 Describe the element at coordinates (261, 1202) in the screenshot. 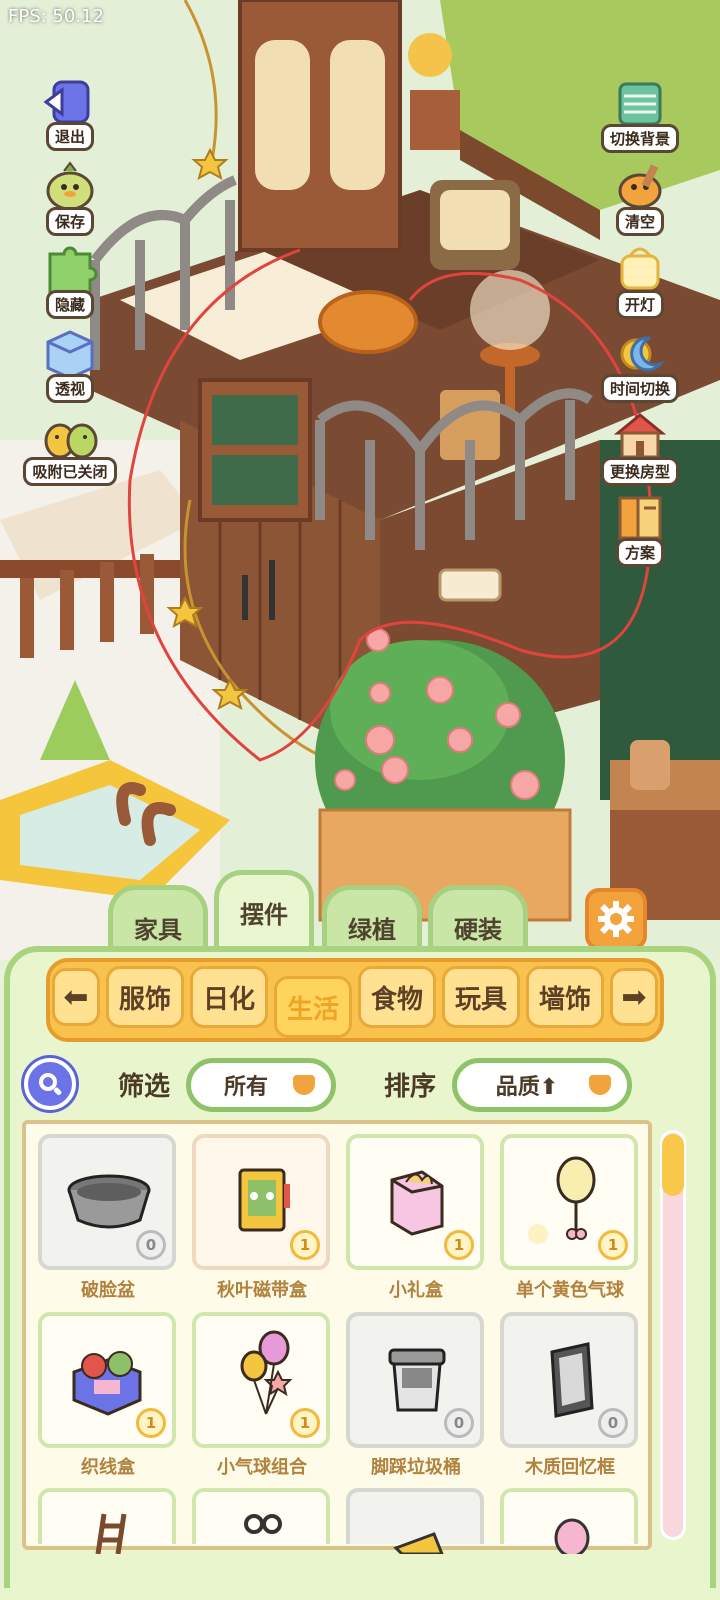

I see `item-card-cassette-box: 1` at that location.